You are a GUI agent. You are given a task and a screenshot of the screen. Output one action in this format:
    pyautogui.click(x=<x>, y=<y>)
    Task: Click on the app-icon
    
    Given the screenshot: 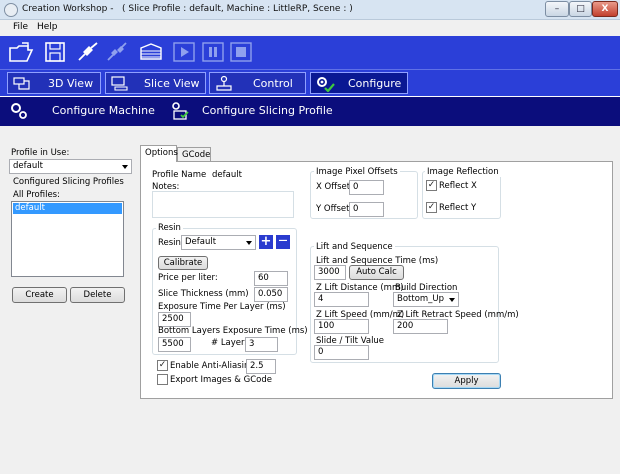 What is the action you would take?
    pyautogui.click(x=11, y=10)
    